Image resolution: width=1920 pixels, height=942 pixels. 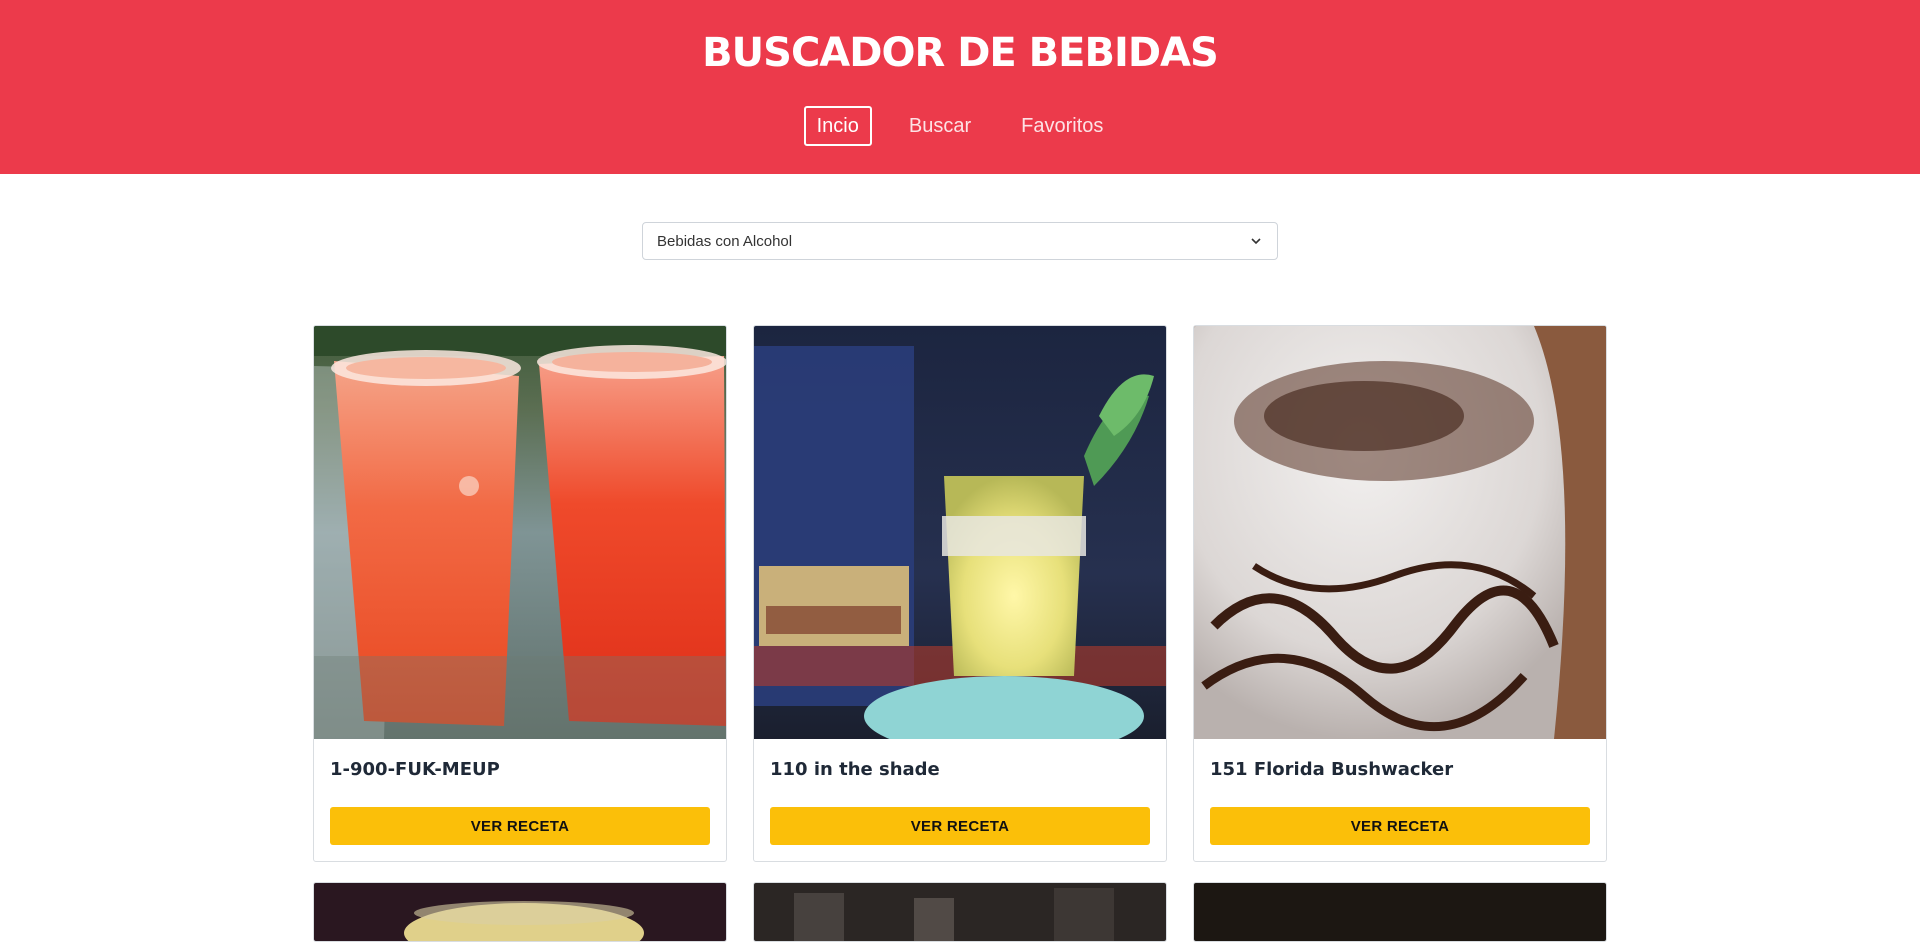 I want to click on main-nav: Incio Buscar Favoritos, so click(x=960, y=126).